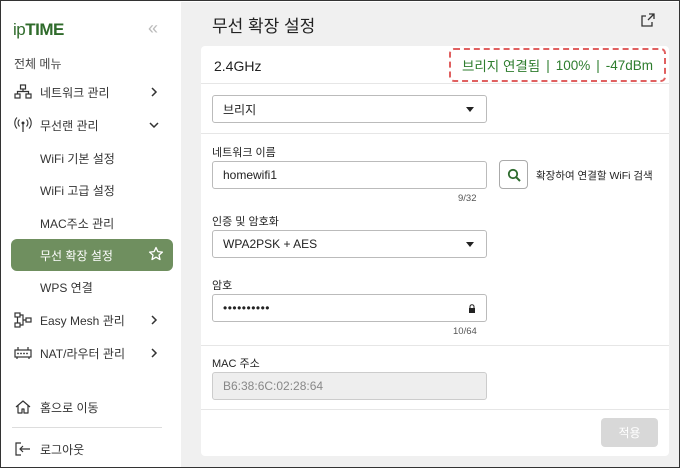 The width and height of the screenshot is (680, 468). Describe the element at coordinates (238, 66) in the screenshot. I see `band-label: 2.4GHz` at that location.